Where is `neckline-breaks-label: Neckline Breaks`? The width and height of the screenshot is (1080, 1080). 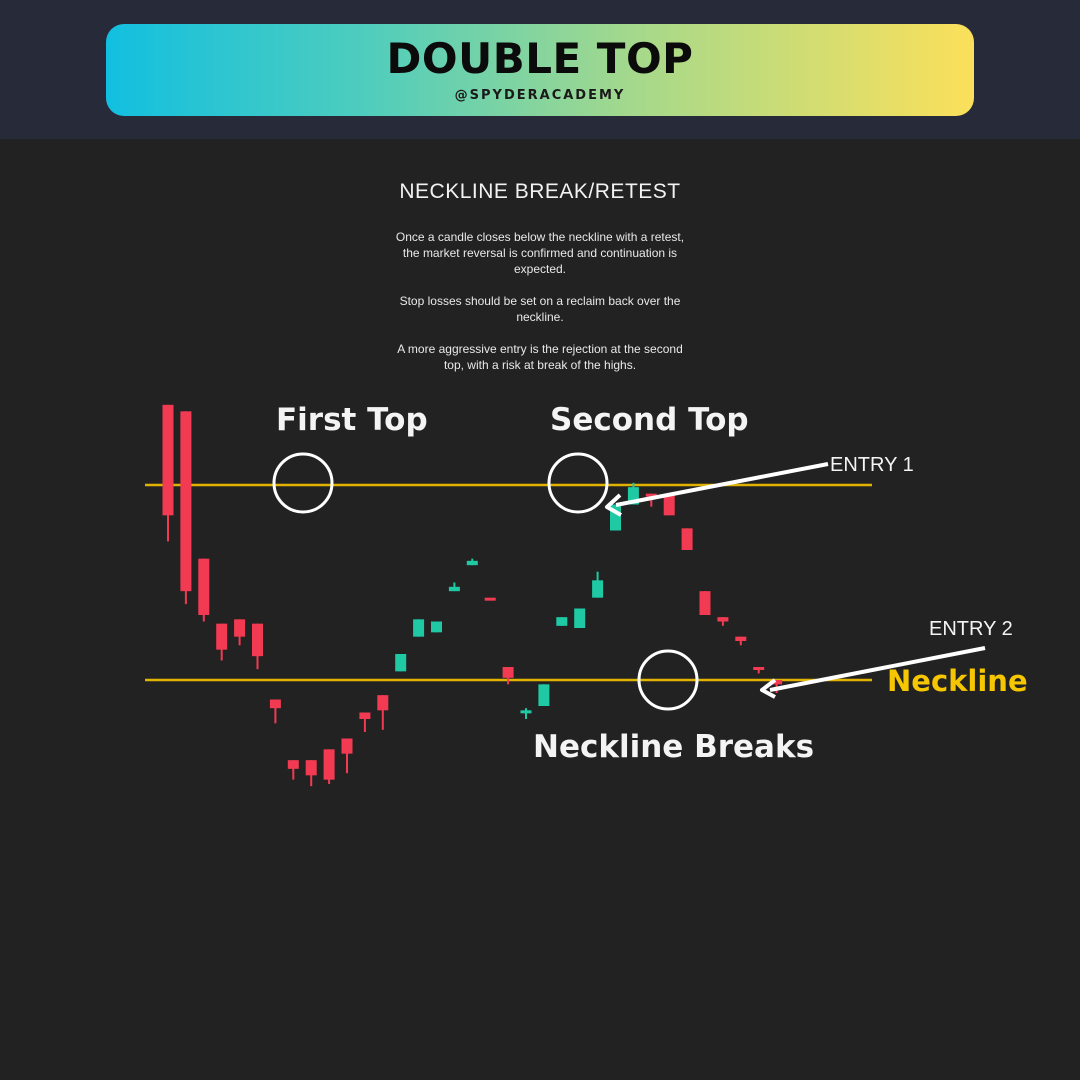
neckline-breaks-label: Neckline Breaks is located at coordinates (673, 747).